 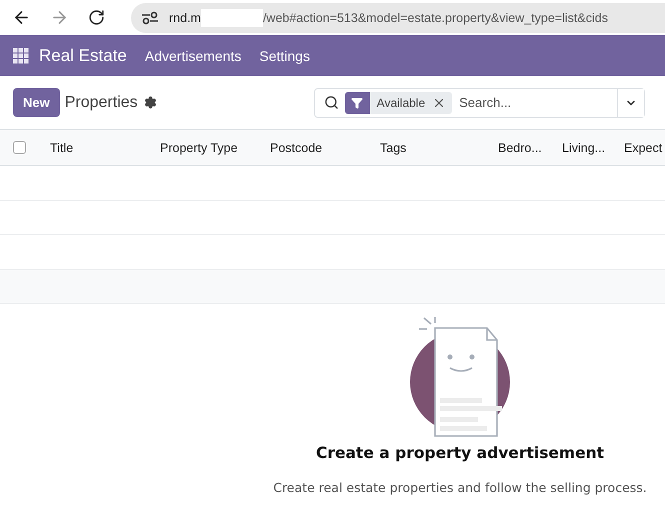 I want to click on column-header: Property Type, so click(x=215, y=147).